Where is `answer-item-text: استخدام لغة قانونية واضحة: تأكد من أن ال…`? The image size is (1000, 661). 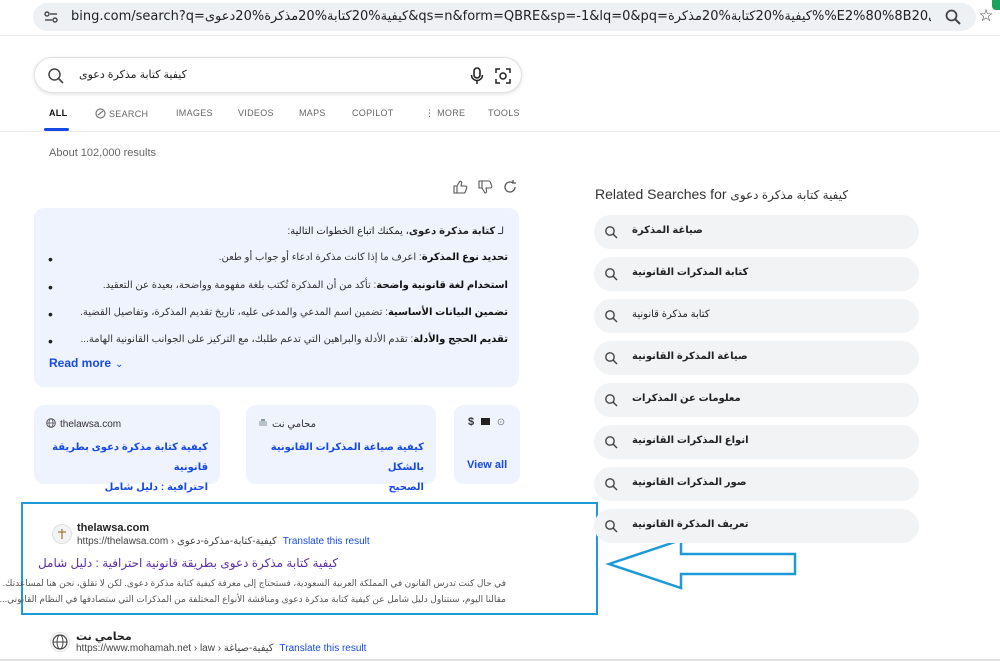 answer-item-text: استخدام لغة قانونية واضحة: تأكد من أن ال… is located at coordinates (305, 285).